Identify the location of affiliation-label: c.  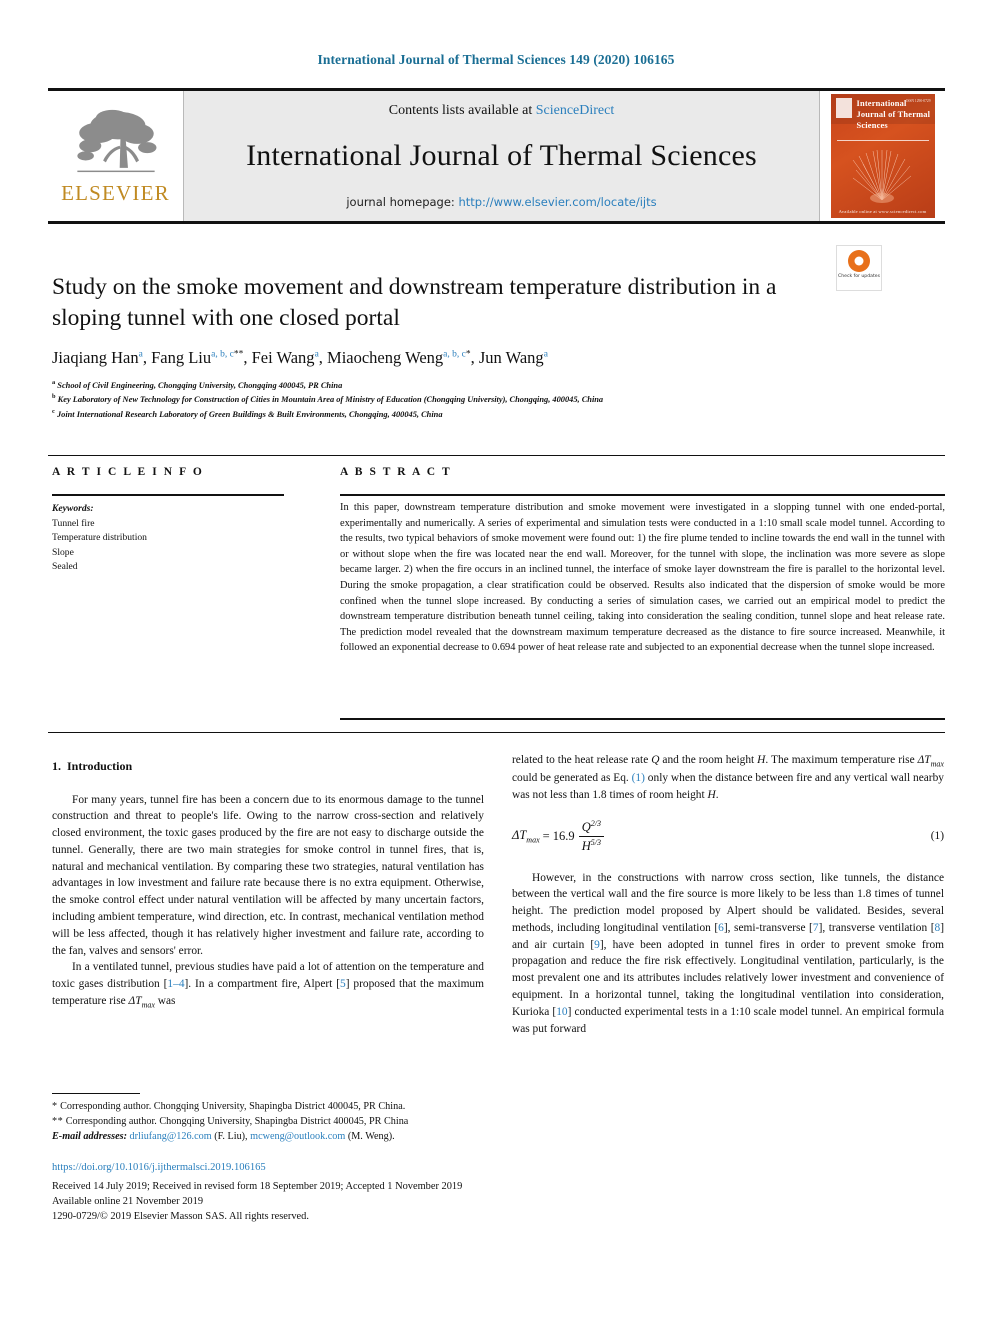
(53, 411).